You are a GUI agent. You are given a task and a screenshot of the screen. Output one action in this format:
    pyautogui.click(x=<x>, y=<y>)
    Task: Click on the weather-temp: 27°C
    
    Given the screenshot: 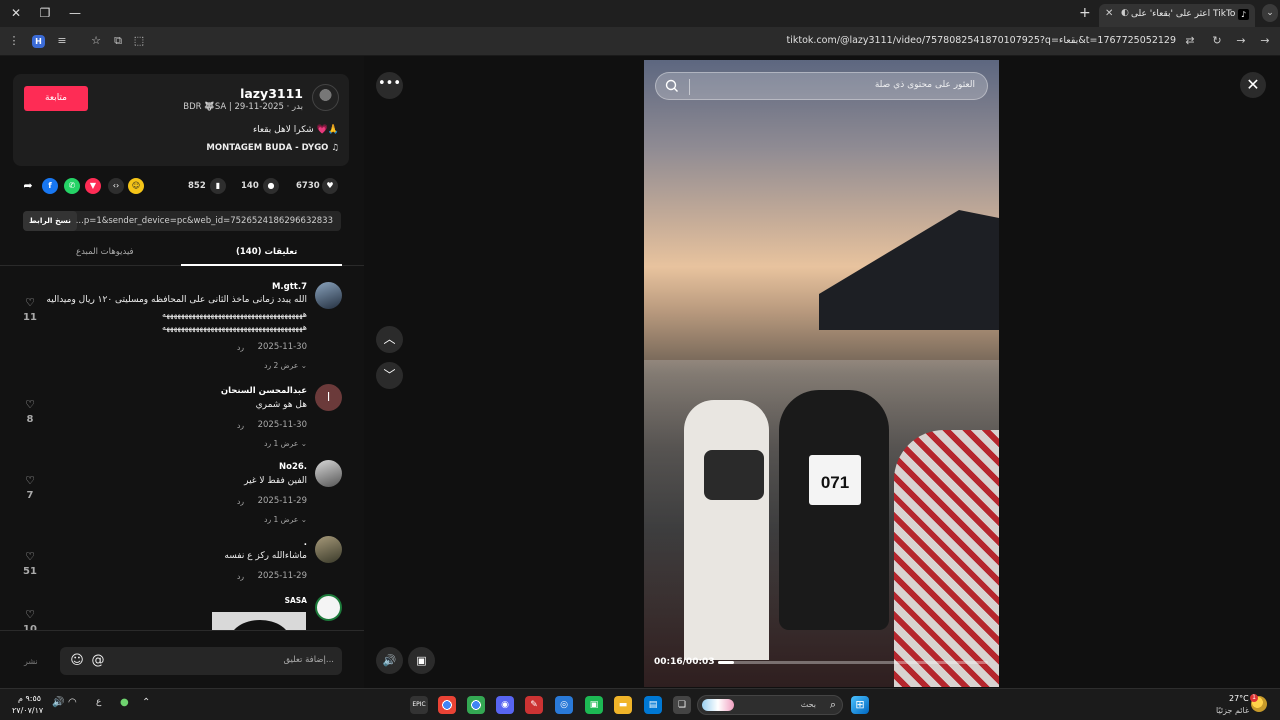 What is the action you would take?
    pyautogui.click(x=1239, y=698)
    